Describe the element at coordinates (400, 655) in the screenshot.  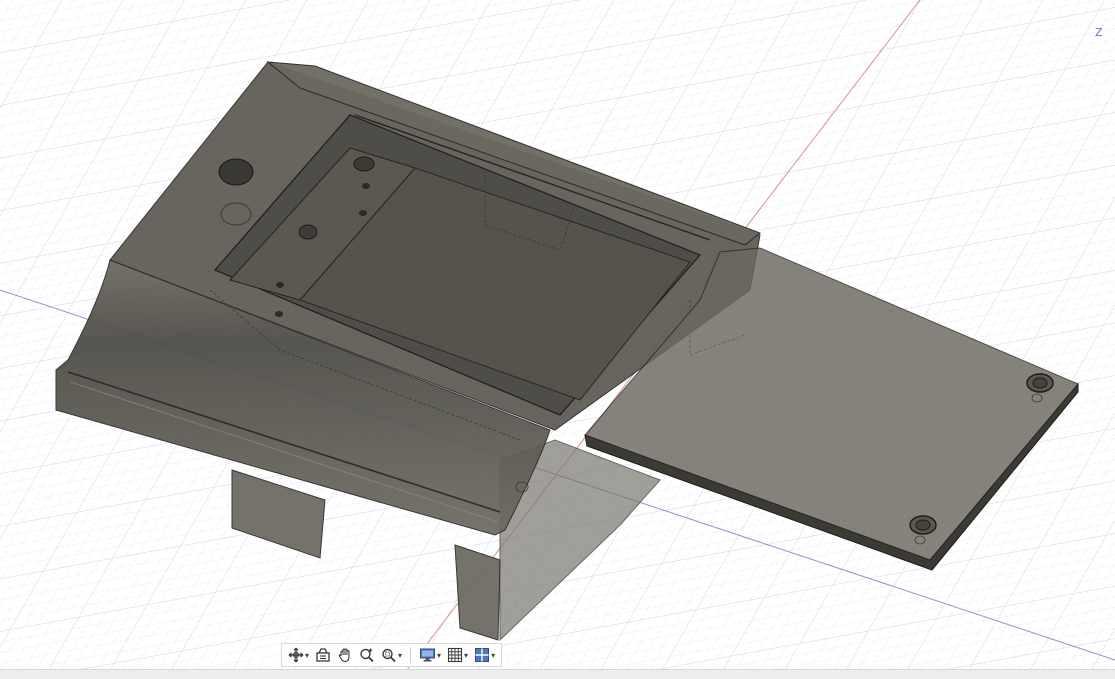
I see `zoom-dropdown-caret: ▾` at that location.